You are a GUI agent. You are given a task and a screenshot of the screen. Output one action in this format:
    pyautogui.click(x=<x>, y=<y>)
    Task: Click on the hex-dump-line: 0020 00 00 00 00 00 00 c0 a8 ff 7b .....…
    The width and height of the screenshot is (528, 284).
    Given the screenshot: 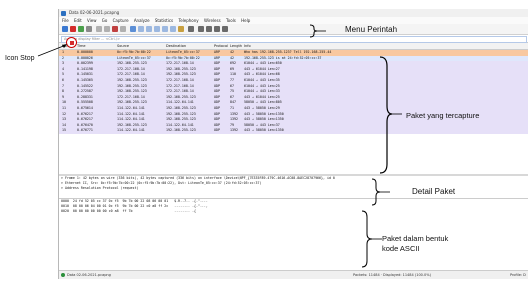 What is the action you would take?
    pyautogui.click(x=294, y=211)
    